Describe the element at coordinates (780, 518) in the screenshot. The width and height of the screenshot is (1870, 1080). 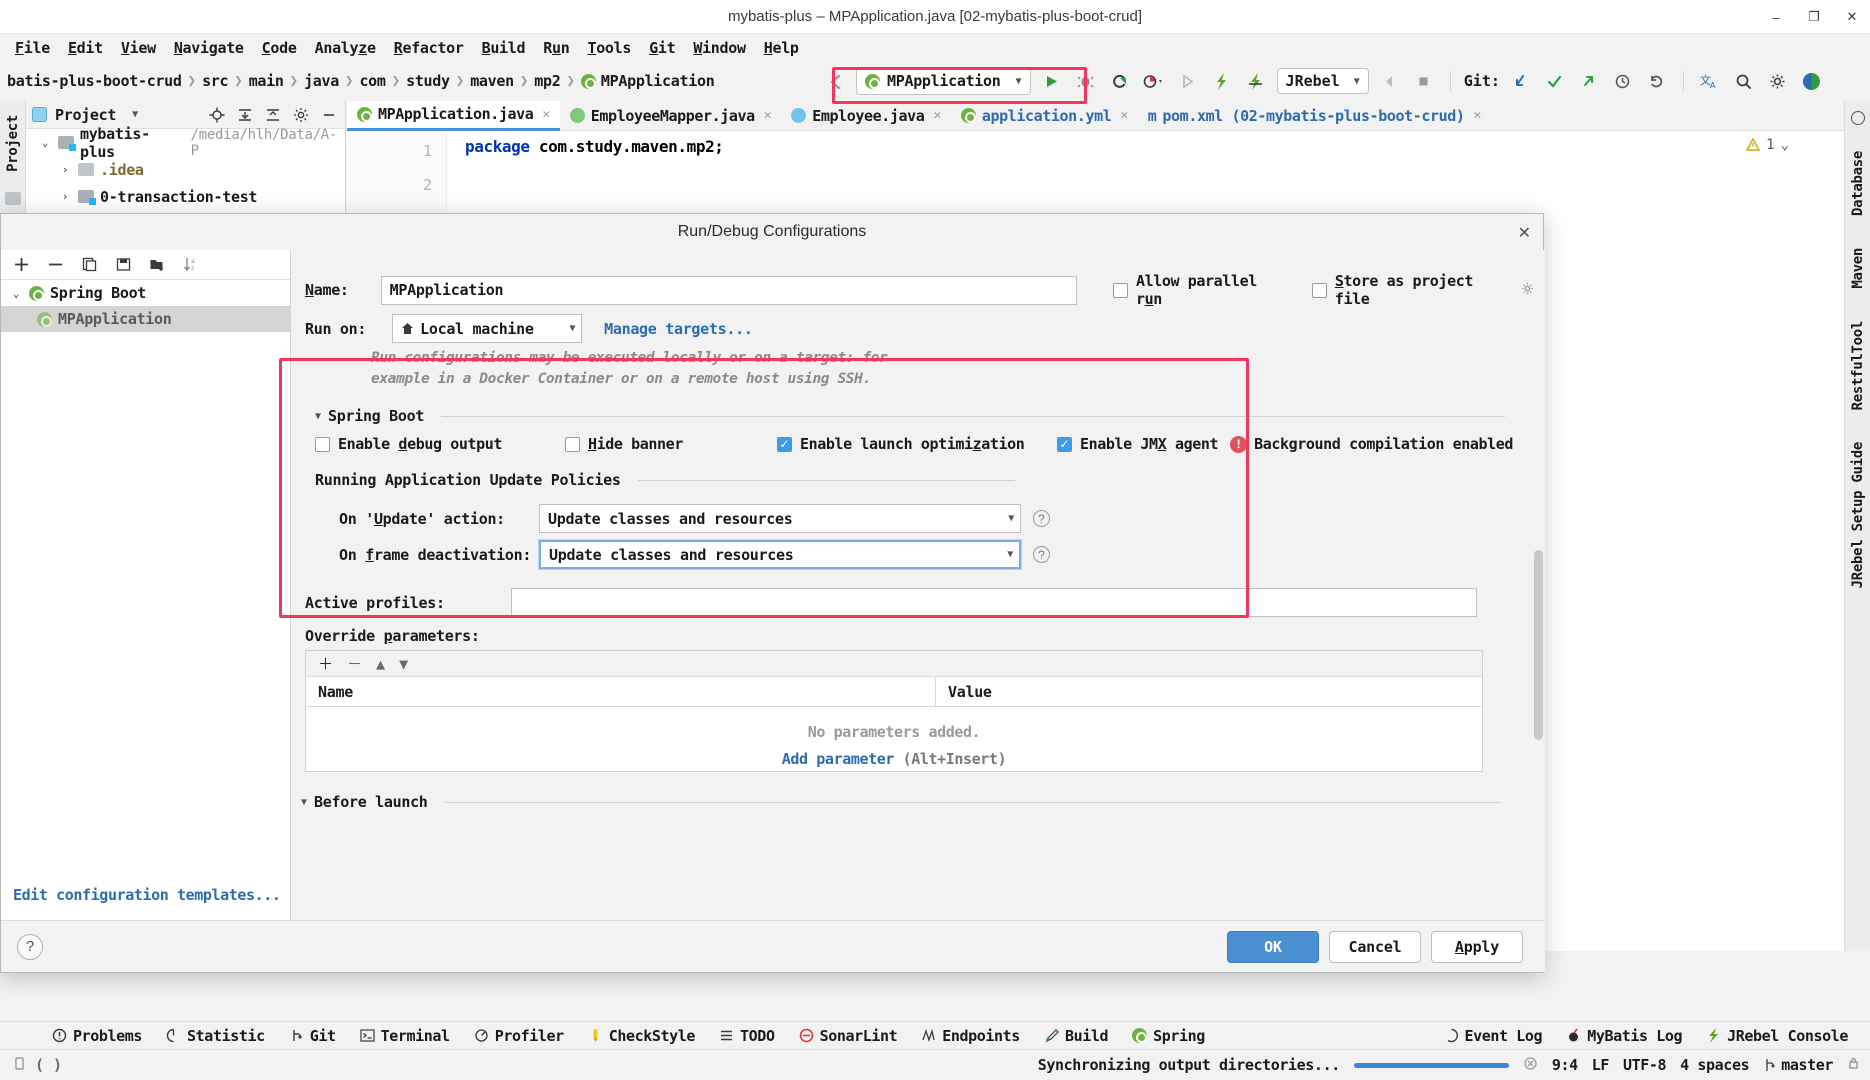
I see `on-update-action-combo: Update classes and resources ▼` at that location.